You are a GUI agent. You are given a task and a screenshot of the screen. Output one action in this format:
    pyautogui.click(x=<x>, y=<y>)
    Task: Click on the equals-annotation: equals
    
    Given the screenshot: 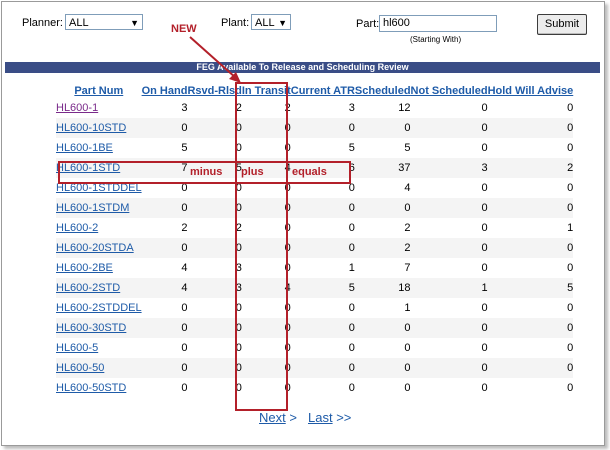 What is the action you would take?
    pyautogui.click(x=309, y=172)
    